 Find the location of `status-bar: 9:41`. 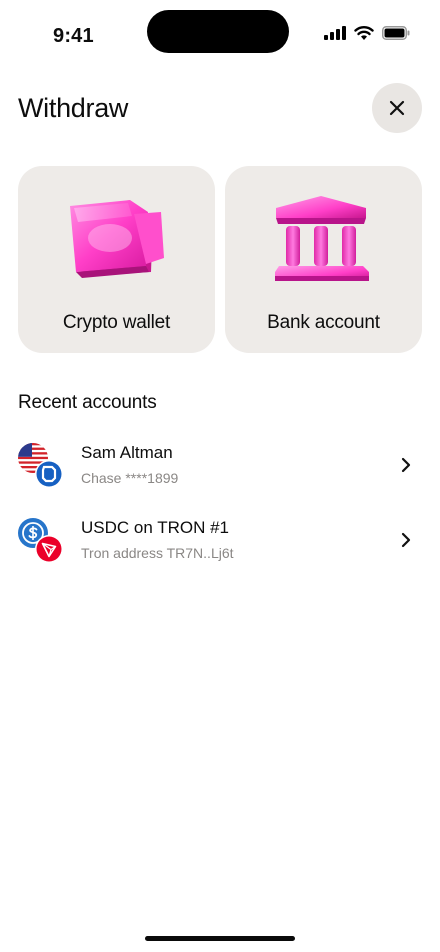

status-bar: 9:41 is located at coordinates (220, 35).